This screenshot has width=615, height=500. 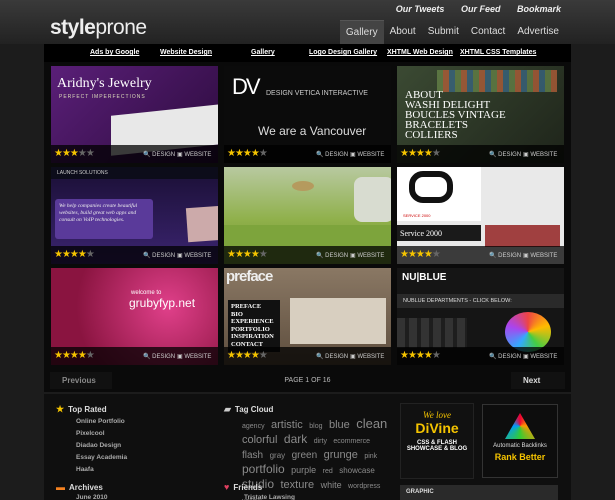 What do you see at coordinates (357, 470) in the screenshot?
I see `tag-link: showcase` at bounding box center [357, 470].